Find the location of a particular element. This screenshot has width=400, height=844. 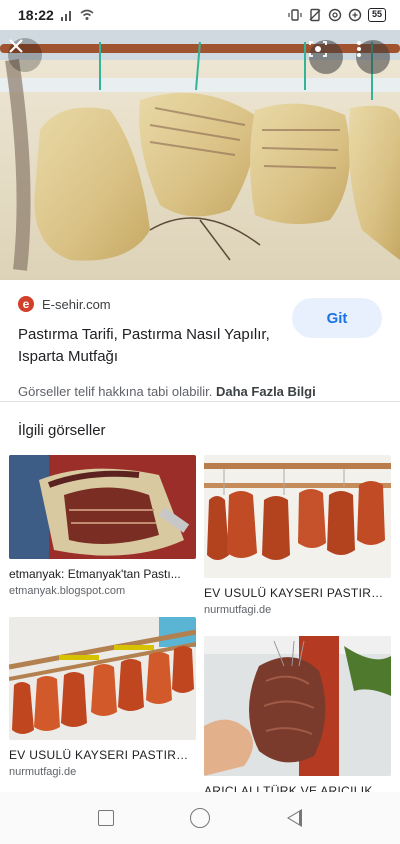

source-logo-icon: e is located at coordinates (26, 304).